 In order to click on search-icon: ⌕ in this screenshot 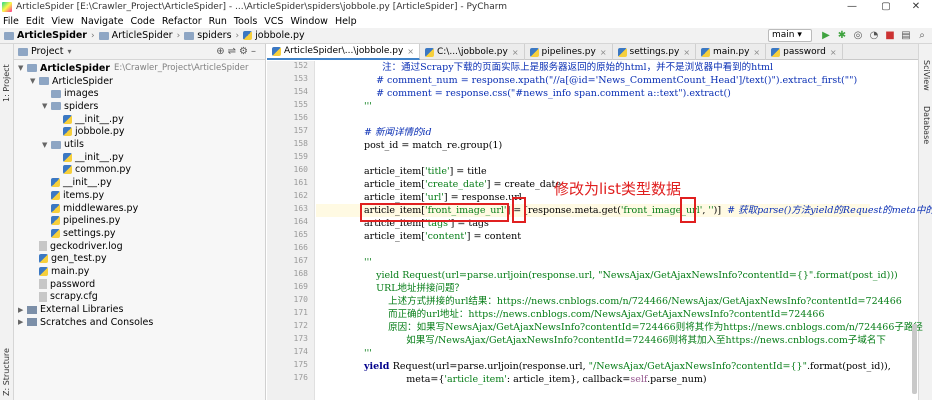, I will do `click(922, 36)`.